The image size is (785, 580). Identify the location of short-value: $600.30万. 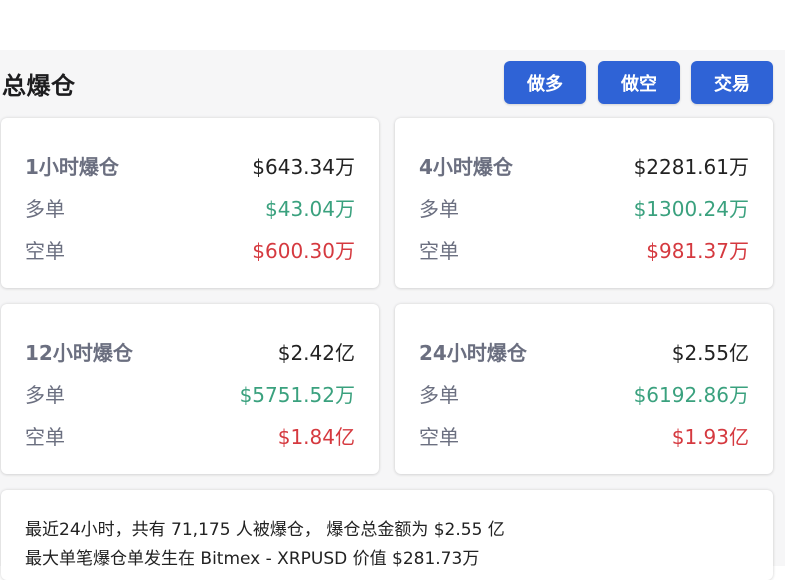
(303, 250).